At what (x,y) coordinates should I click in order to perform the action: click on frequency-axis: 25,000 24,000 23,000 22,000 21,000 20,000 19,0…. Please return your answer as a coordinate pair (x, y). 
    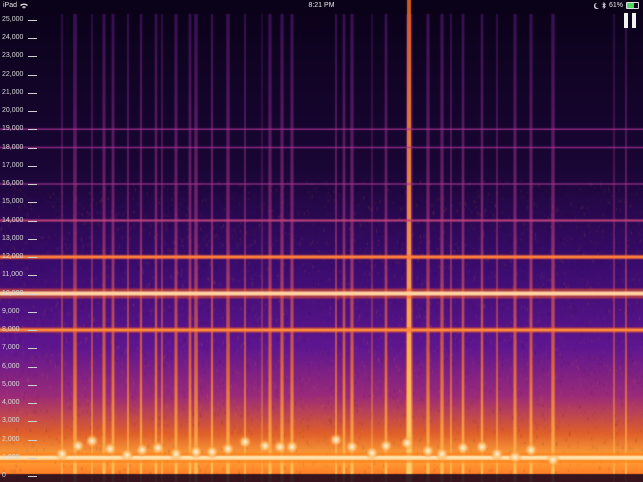
    Looking at the image, I should click on (20, 241).